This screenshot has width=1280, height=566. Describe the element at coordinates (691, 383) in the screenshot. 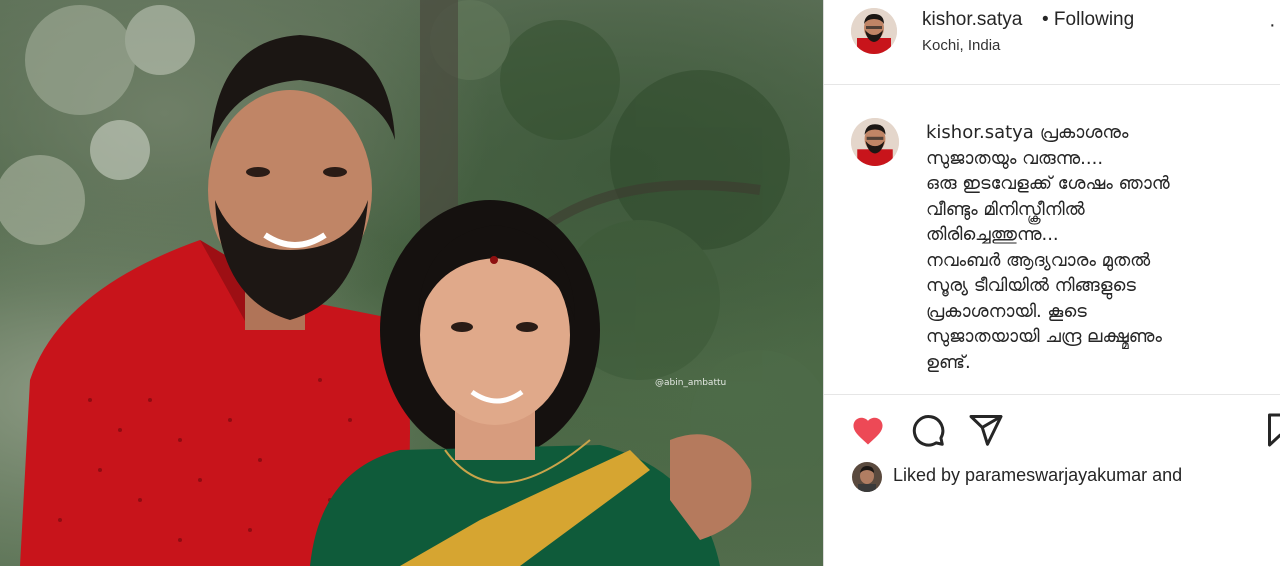

I see `photo-watermark: @abin_ambattu` at that location.